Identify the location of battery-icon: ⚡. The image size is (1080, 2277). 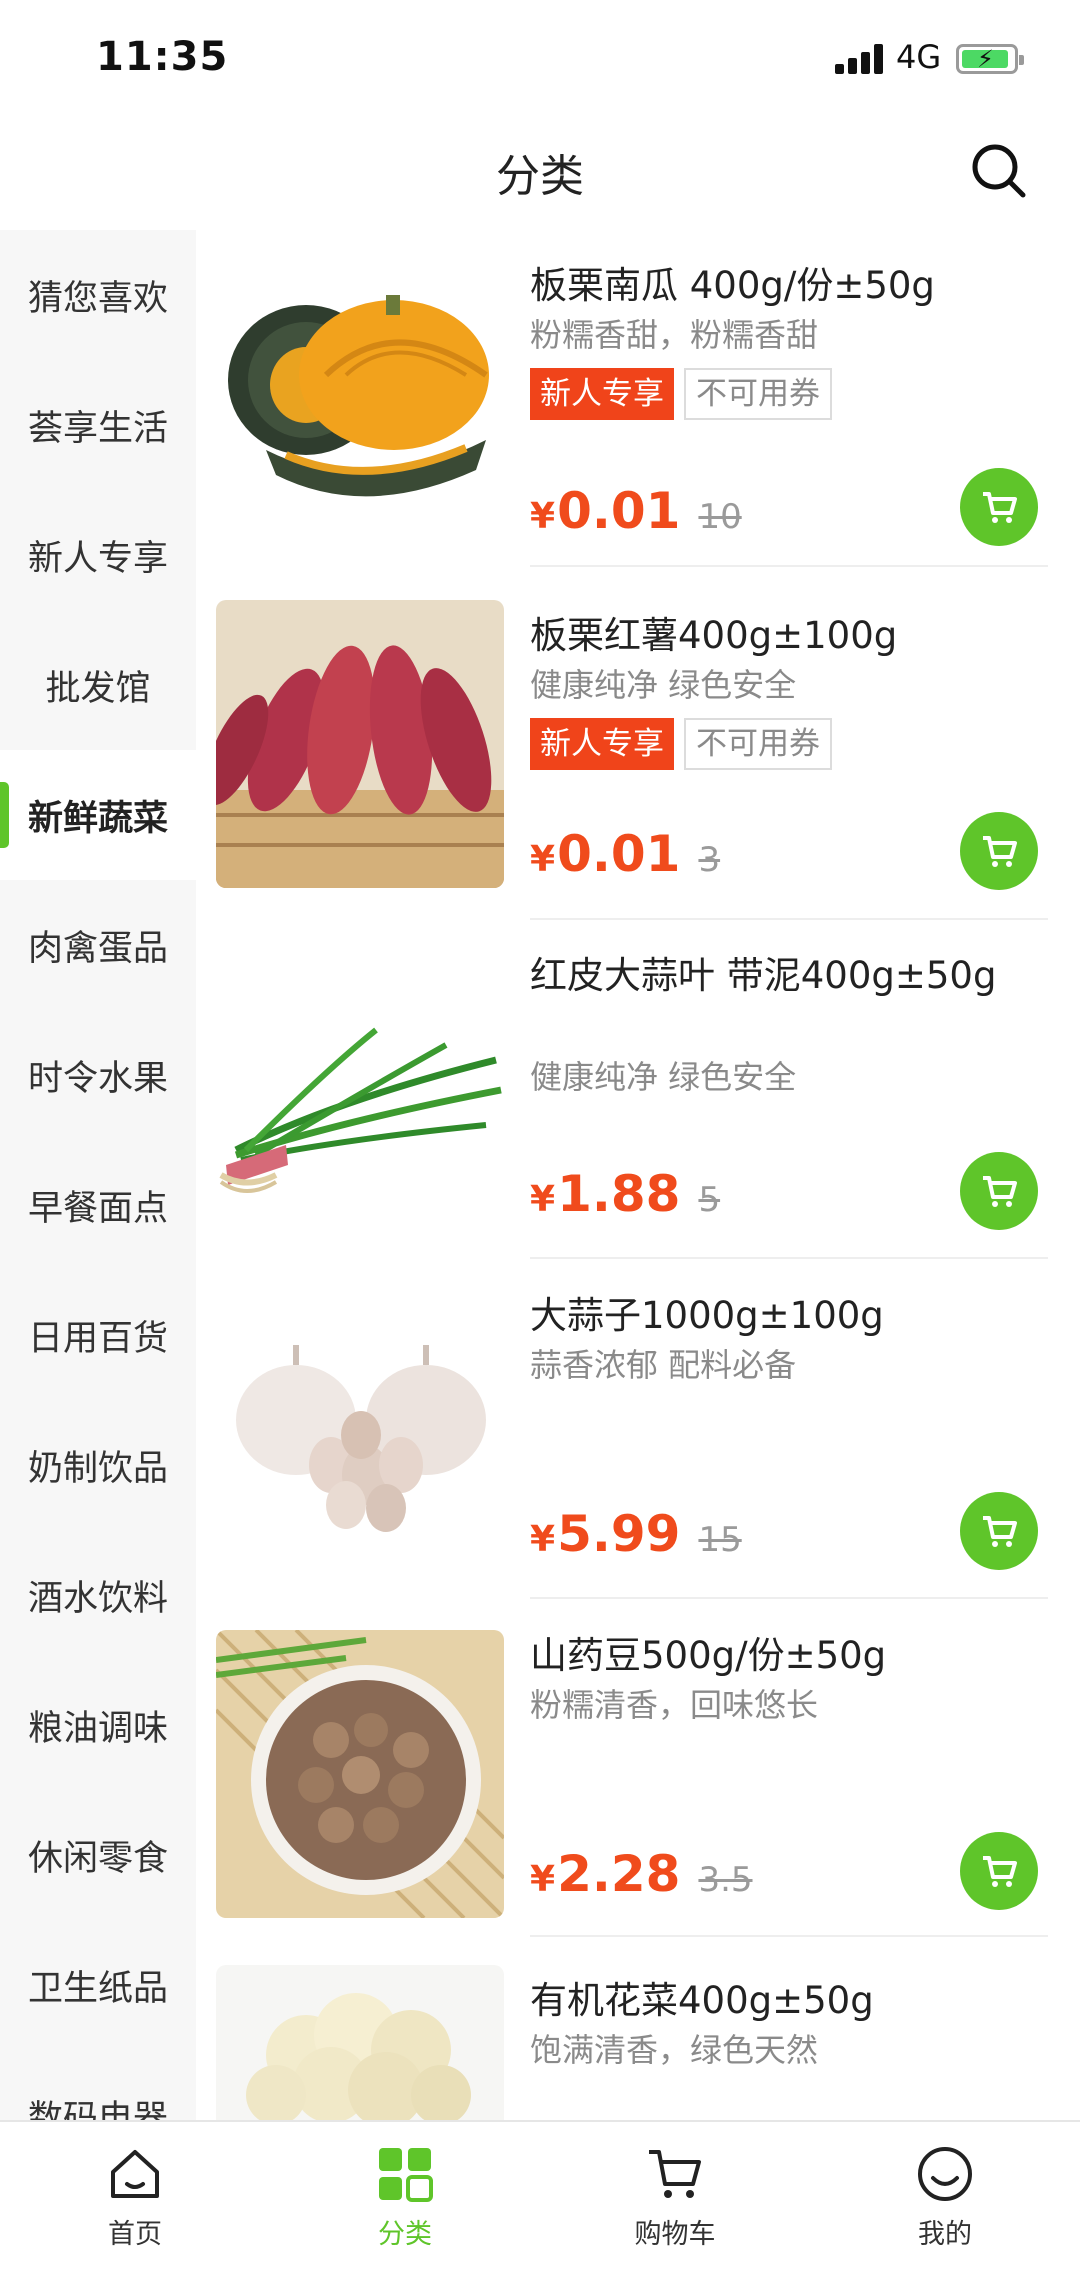
(990, 59).